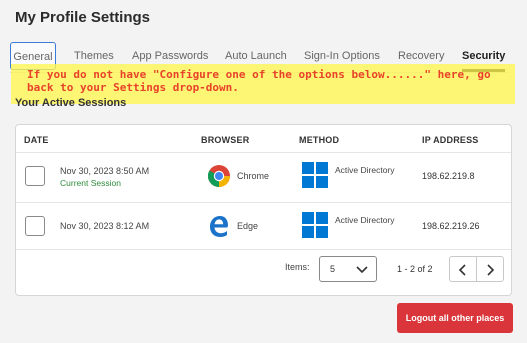  What do you see at coordinates (297, 267) in the screenshot?
I see `items-per-page-label: Items:` at bounding box center [297, 267].